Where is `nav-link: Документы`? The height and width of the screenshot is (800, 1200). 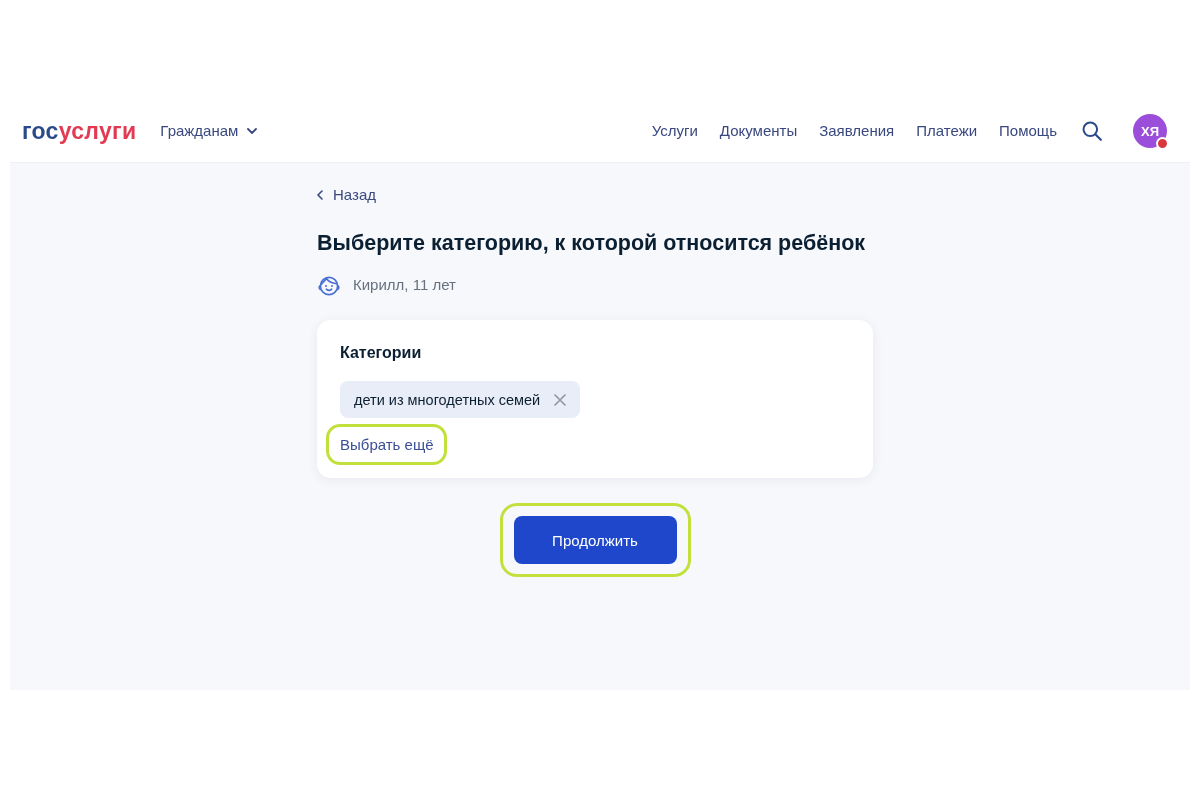 nav-link: Документы is located at coordinates (758, 131).